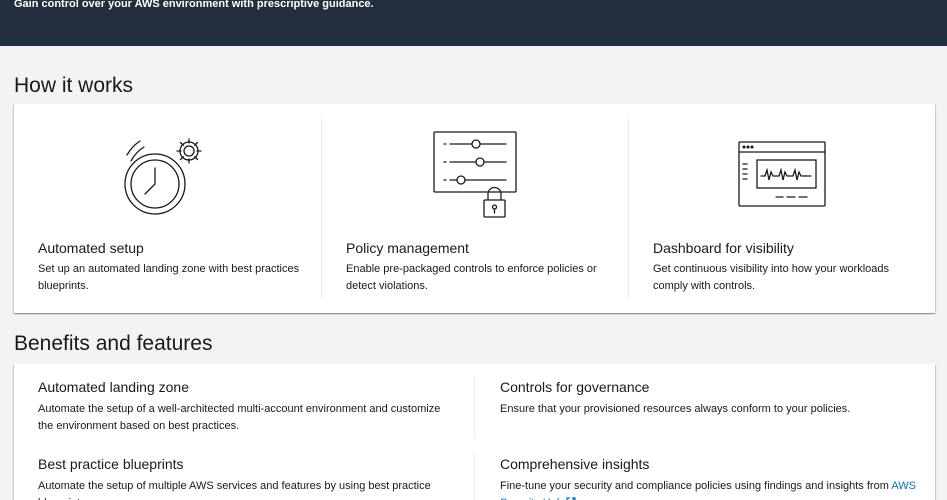  I want to click on step-title: Dashboard for visibility, so click(723, 248).